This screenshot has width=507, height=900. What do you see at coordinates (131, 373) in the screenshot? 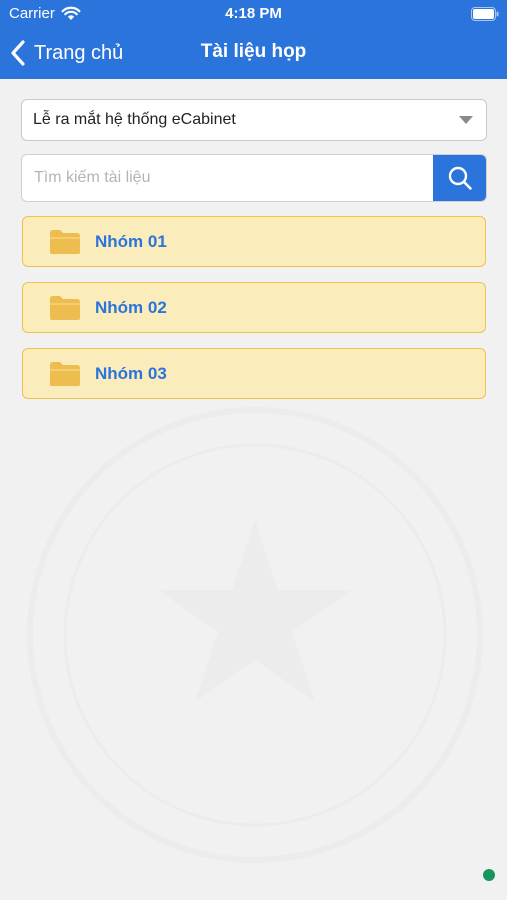
I see `folder-label: Nhóm 03` at bounding box center [131, 373].